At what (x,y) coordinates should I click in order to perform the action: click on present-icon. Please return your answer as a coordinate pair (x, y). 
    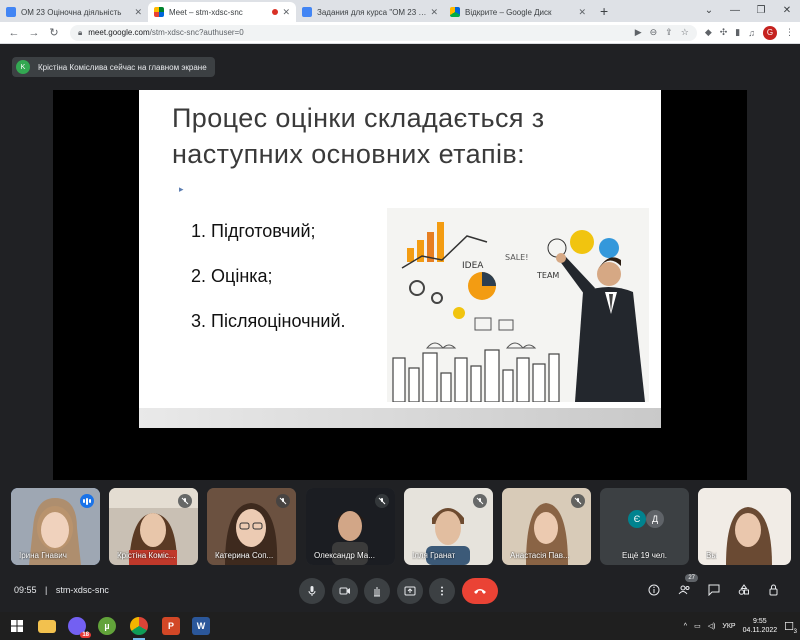
    Looking at the image, I should click on (410, 591).